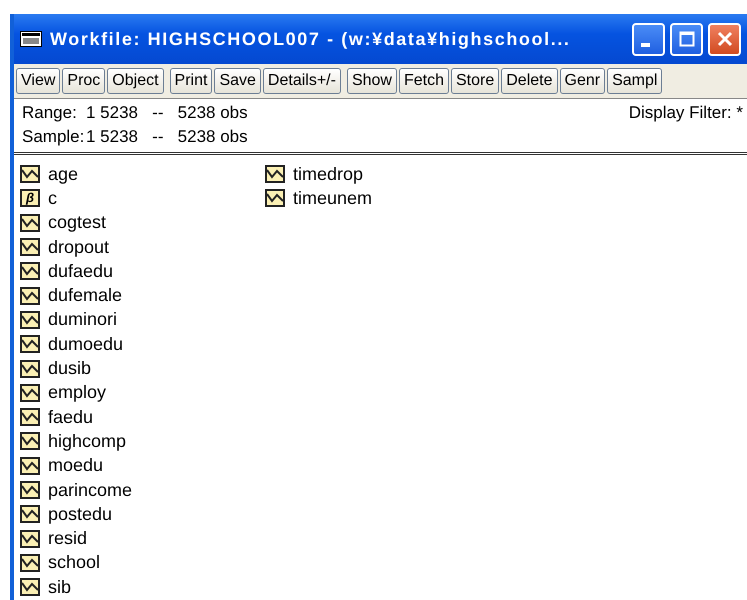 The width and height of the screenshot is (747, 600). I want to click on display-filter-label: Display Filter: *, so click(685, 113).